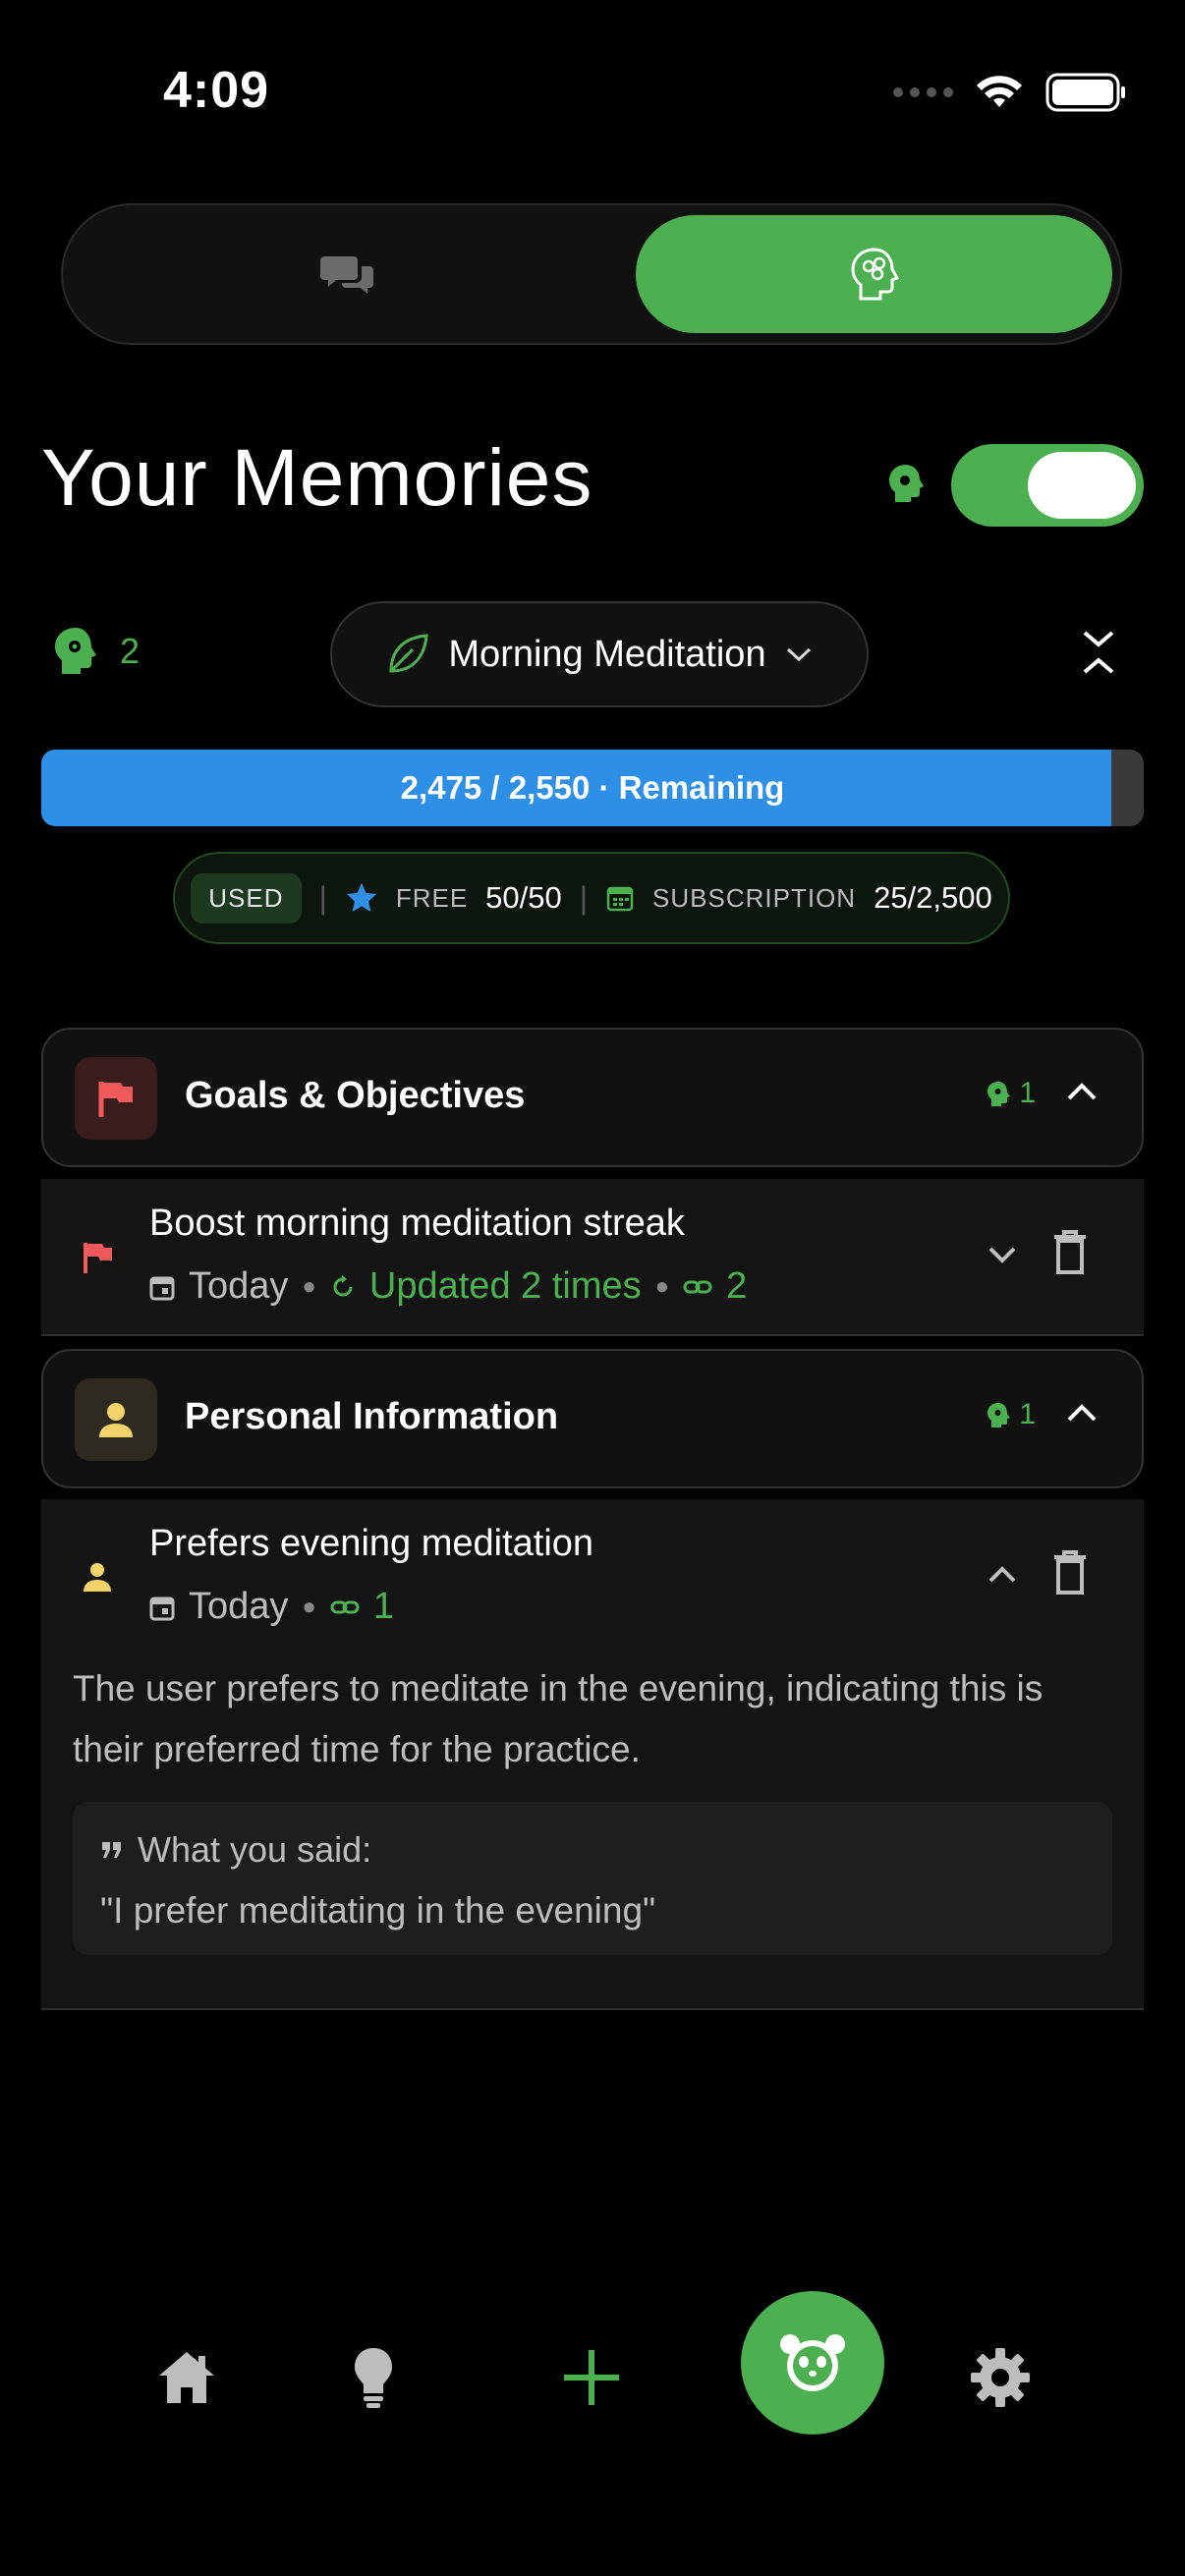  What do you see at coordinates (384, 1606) in the screenshot?
I see `link-count: 1` at bounding box center [384, 1606].